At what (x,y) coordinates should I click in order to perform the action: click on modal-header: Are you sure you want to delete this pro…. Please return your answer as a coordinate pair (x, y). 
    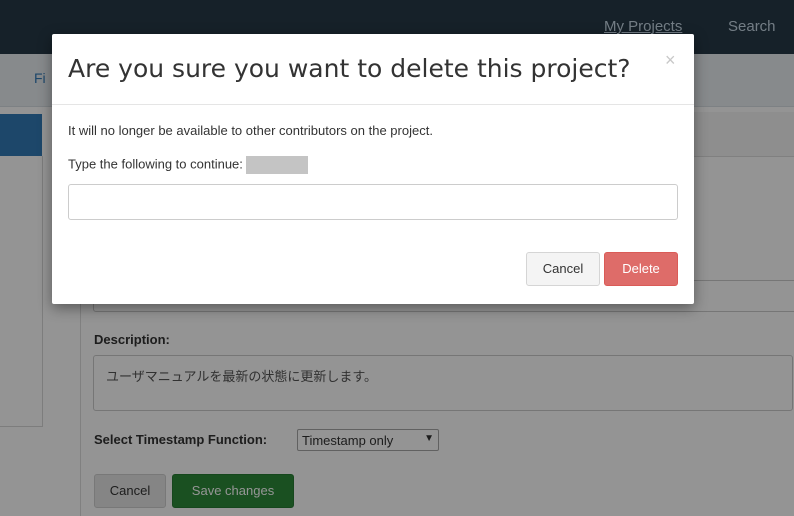
    Looking at the image, I should click on (373, 69).